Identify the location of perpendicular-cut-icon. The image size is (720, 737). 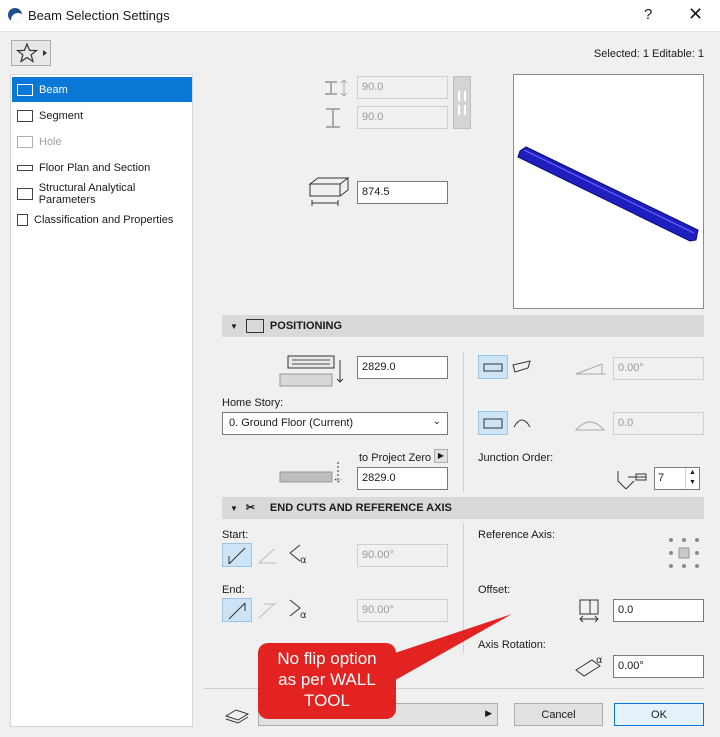
(237, 611).